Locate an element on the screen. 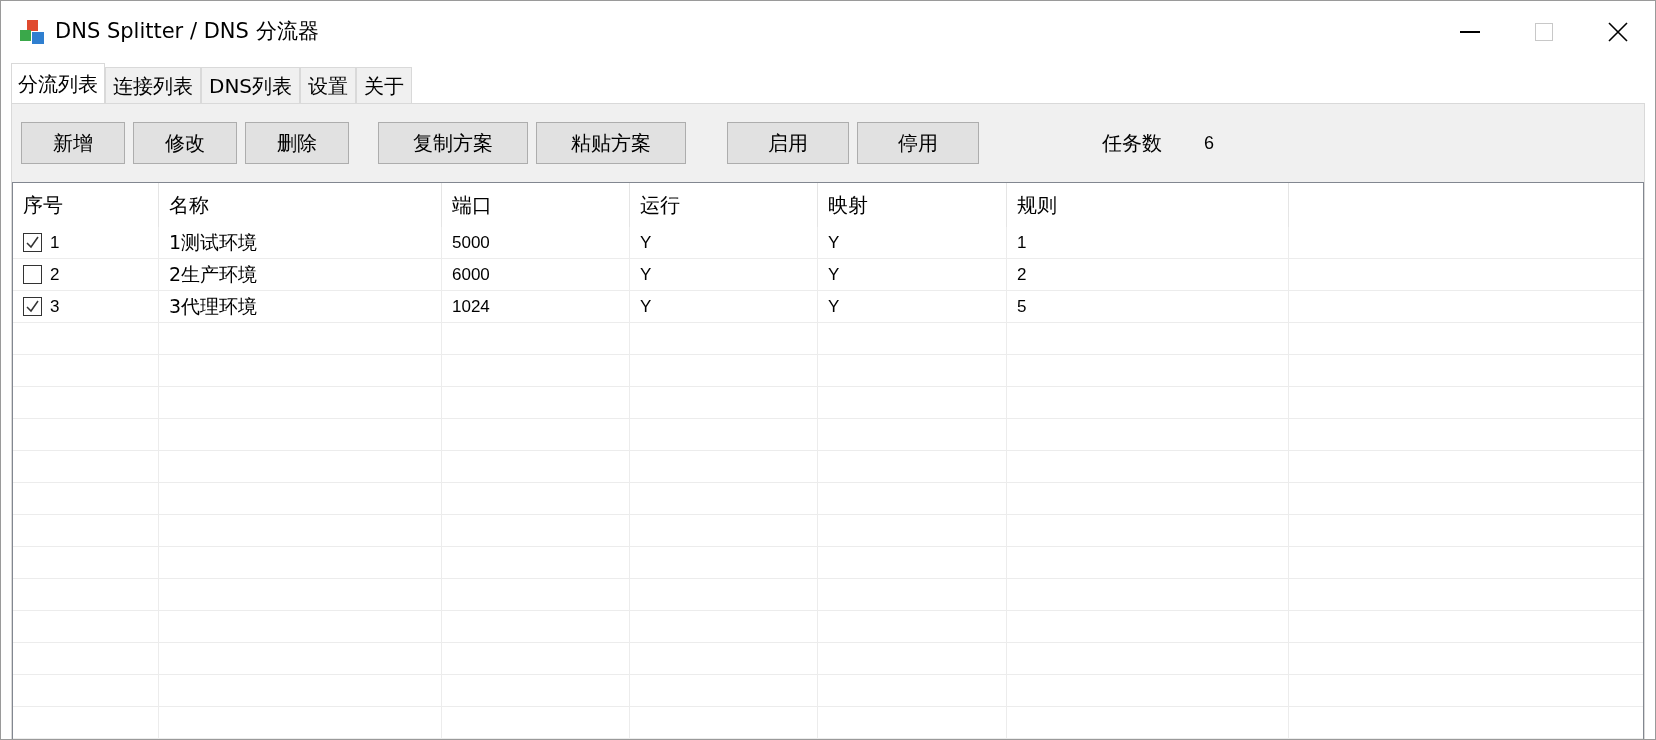 The image size is (1656, 740). table-cell-text: 1024 is located at coordinates (471, 306).